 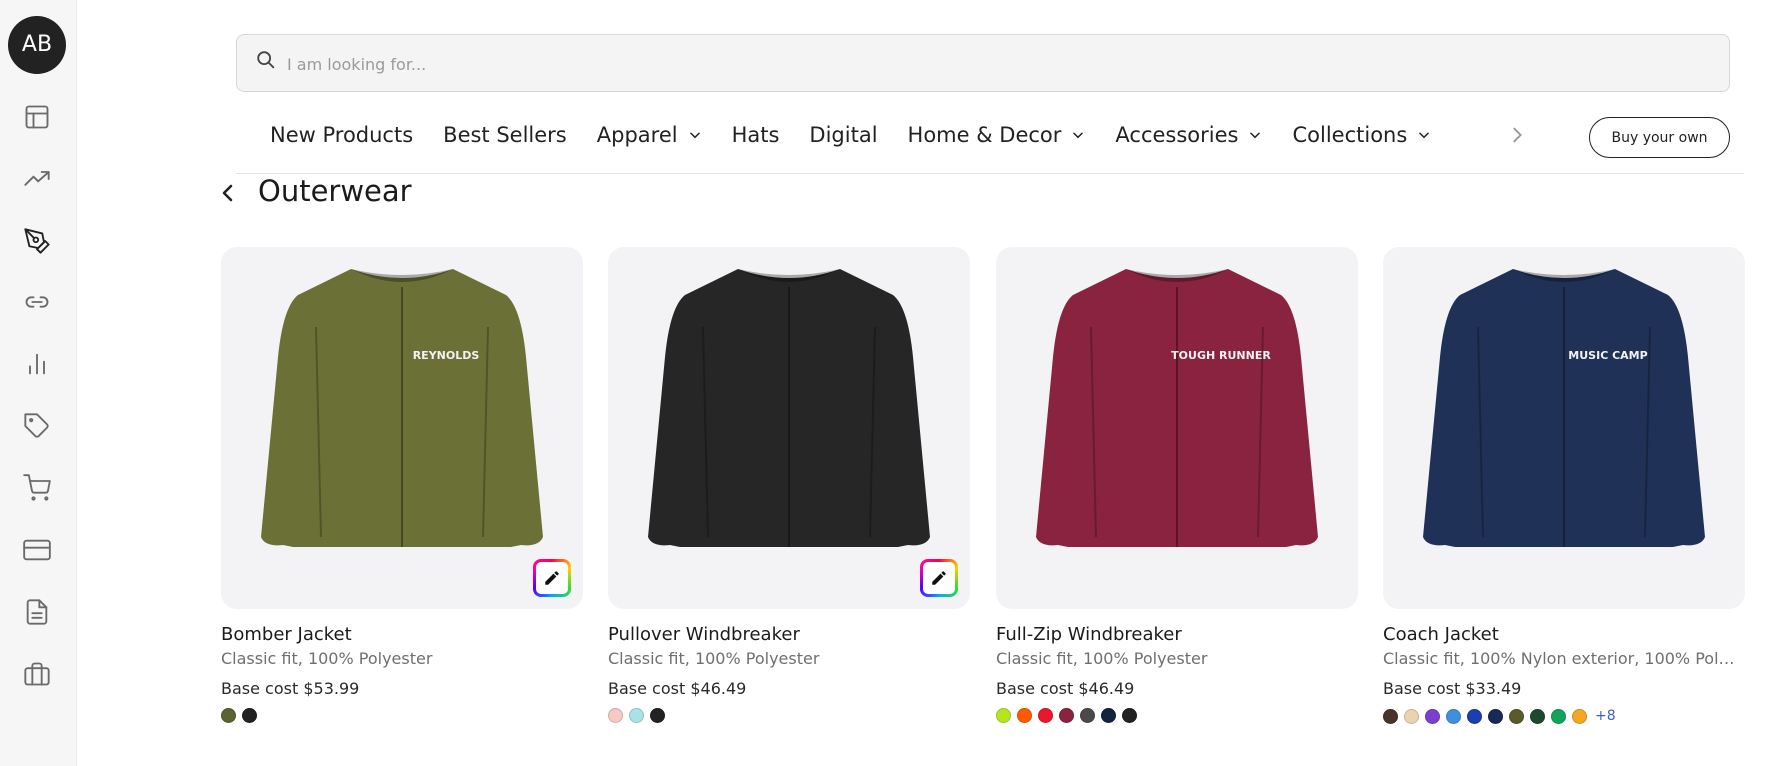 What do you see at coordinates (37, 364) in the screenshot?
I see `bar-chart-icon` at bounding box center [37, 364].